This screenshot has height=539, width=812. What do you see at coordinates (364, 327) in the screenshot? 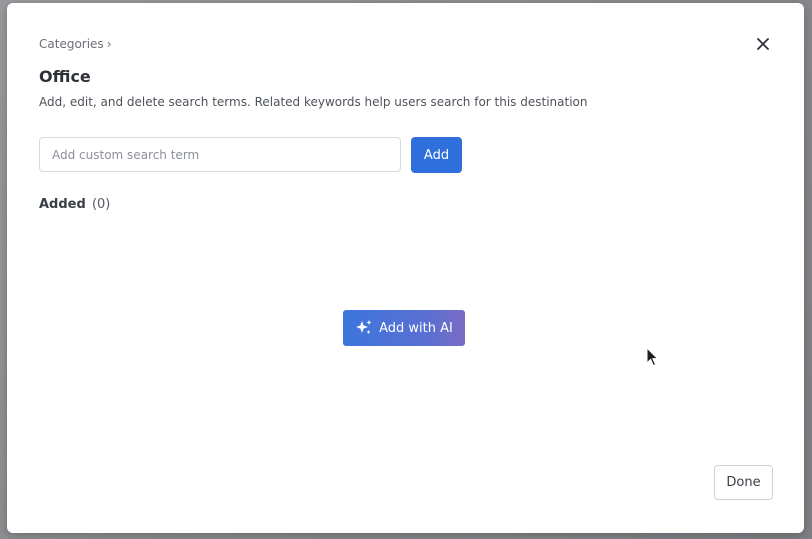
I see `sparkle-icon` at bounding box center [364, 327].